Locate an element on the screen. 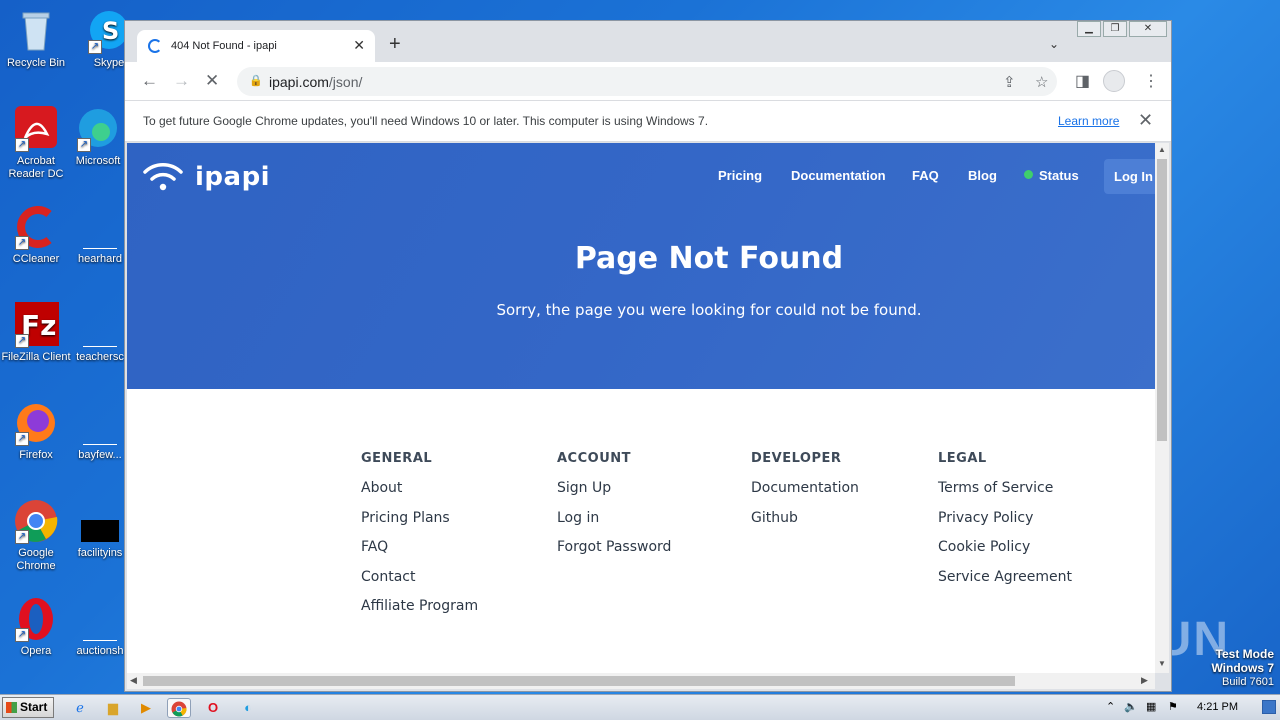  desktop-icon-google-chrome: ↗ Google Chrome is located at coordinates (36, 535).